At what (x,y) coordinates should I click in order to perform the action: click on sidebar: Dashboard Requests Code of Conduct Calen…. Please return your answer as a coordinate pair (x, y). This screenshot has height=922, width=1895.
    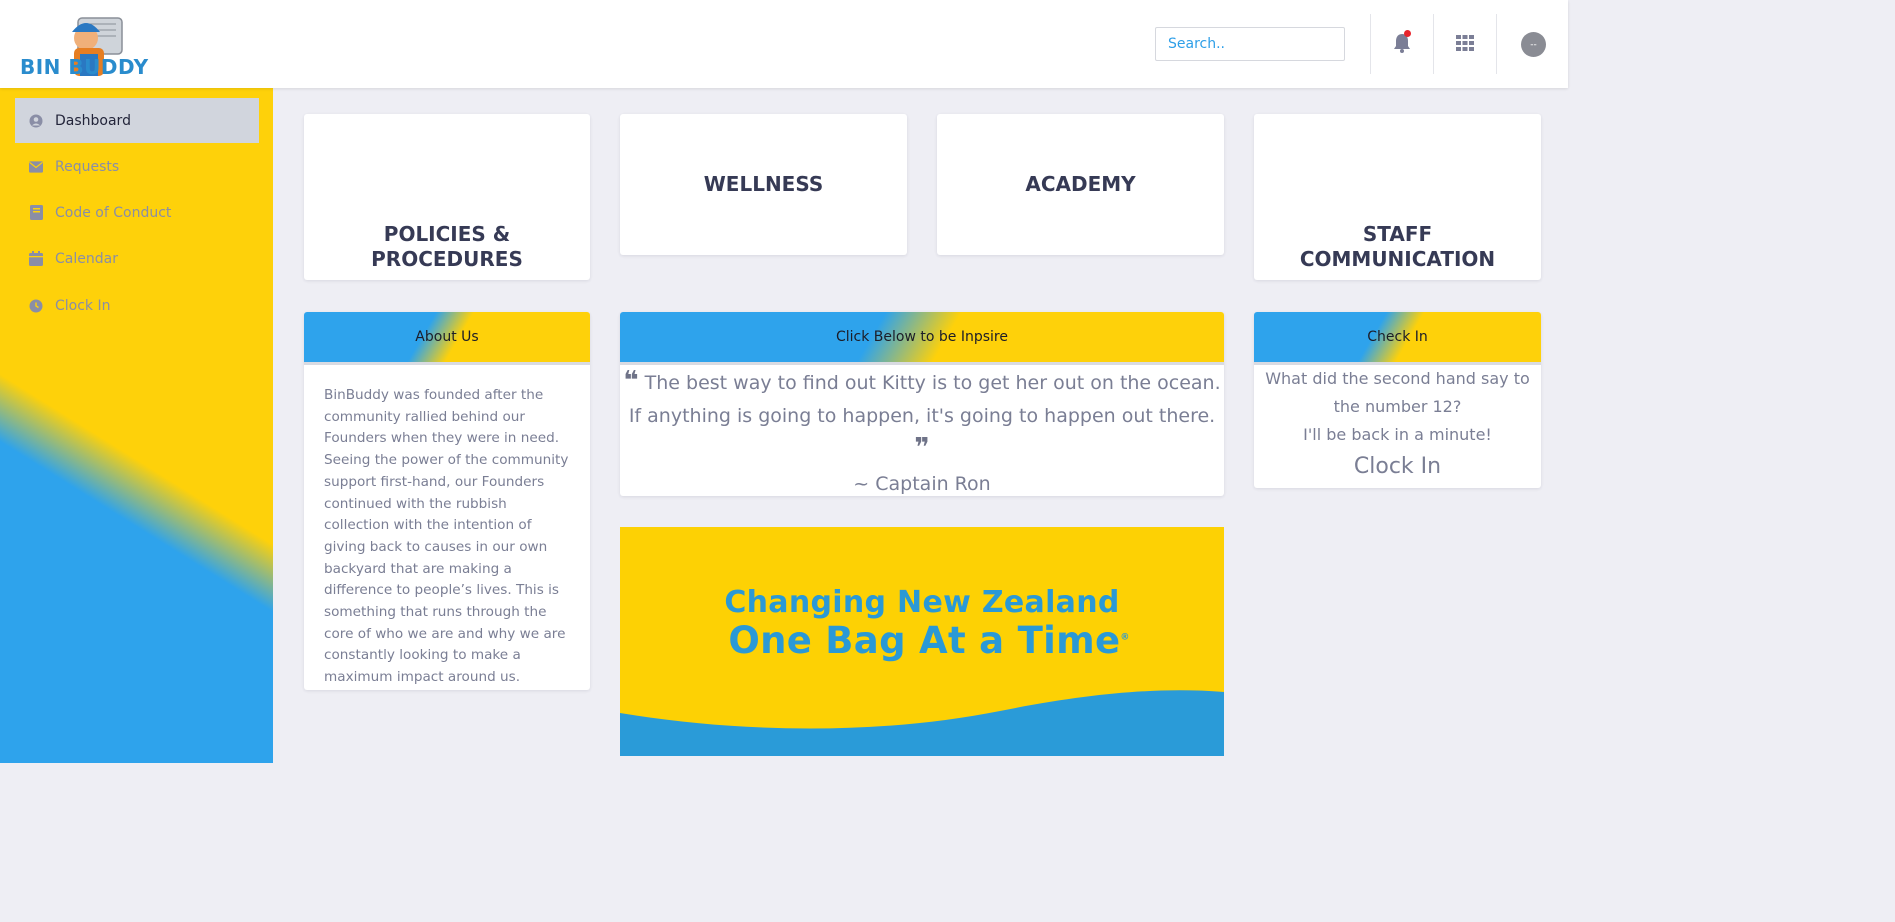
    Looking at the image, I should click on (136, 425).